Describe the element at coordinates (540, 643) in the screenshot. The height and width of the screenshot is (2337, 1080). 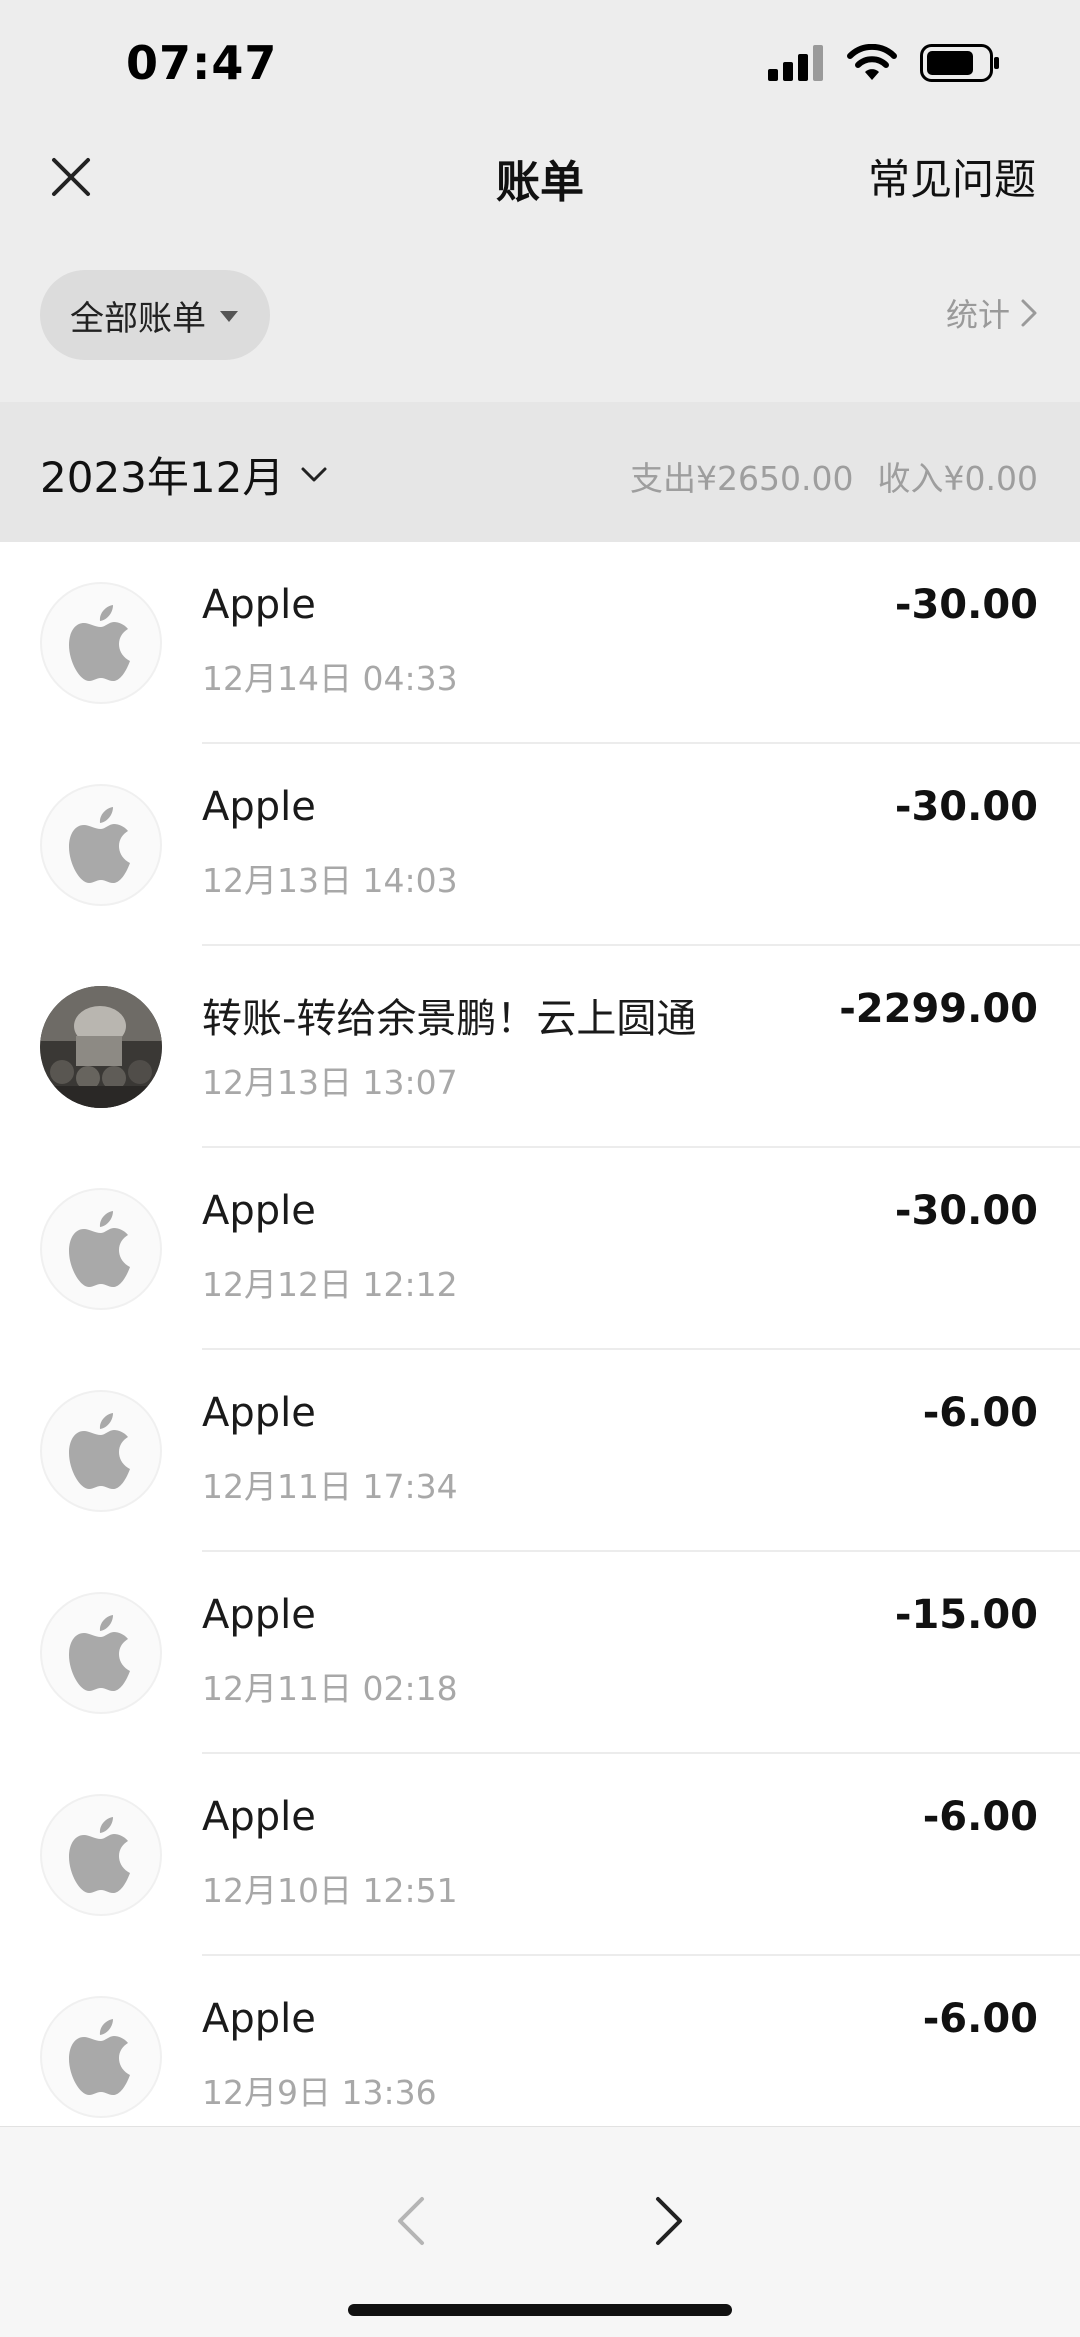
I see `transaction-row: Apple 12月14日 04:33 -30.00` at that location.